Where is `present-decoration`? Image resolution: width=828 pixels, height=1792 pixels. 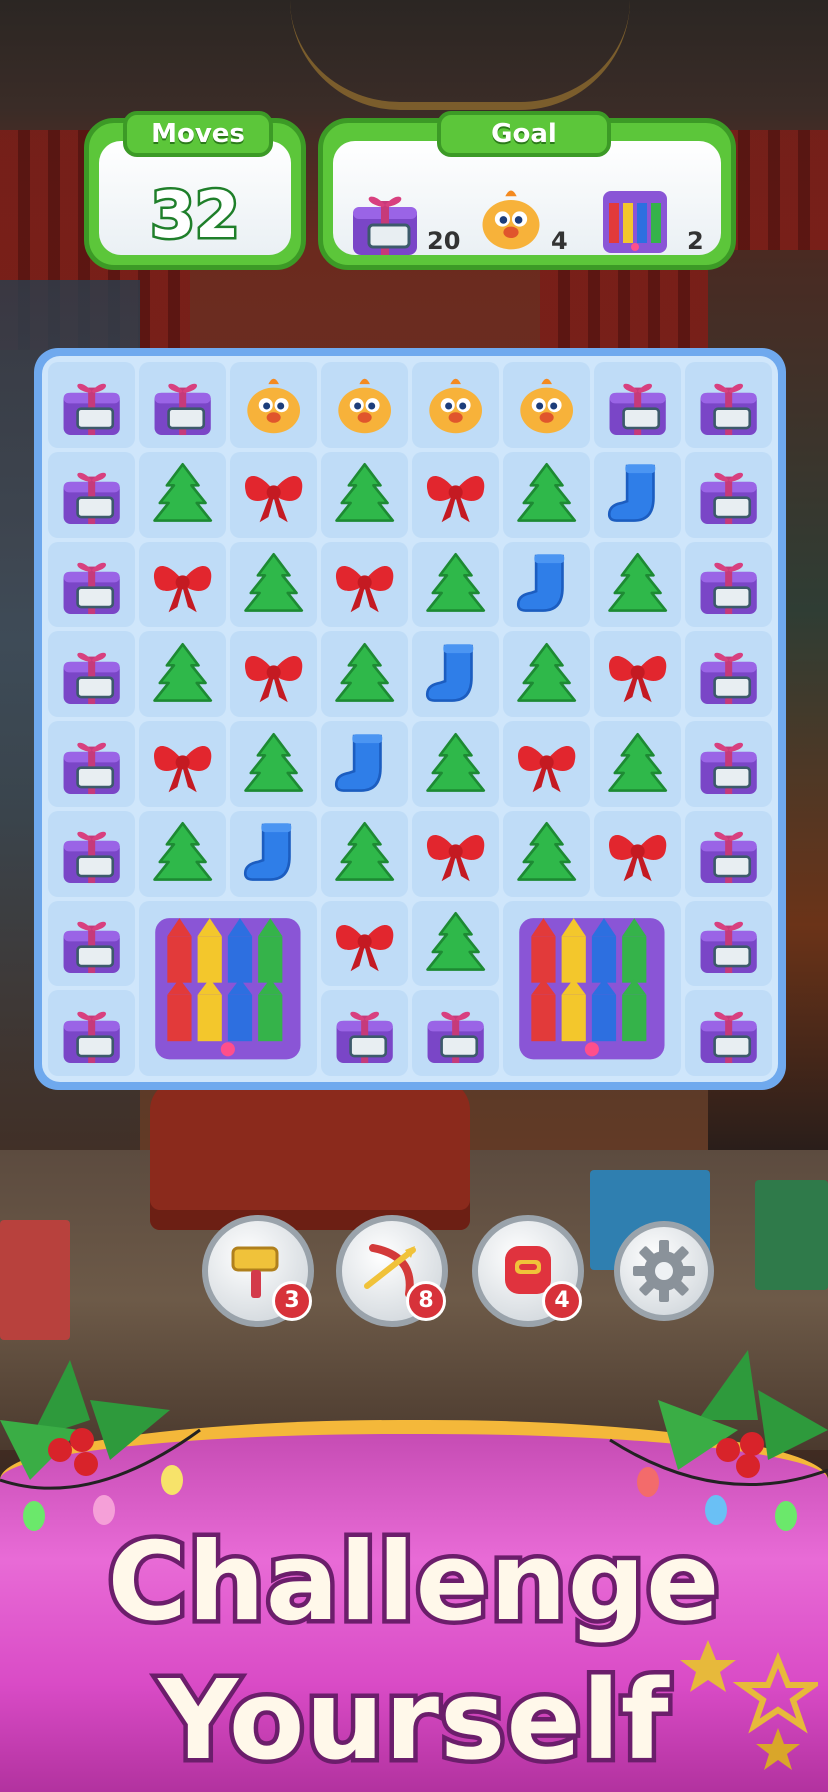
present-decoration is located at coordinates (791, 1235).